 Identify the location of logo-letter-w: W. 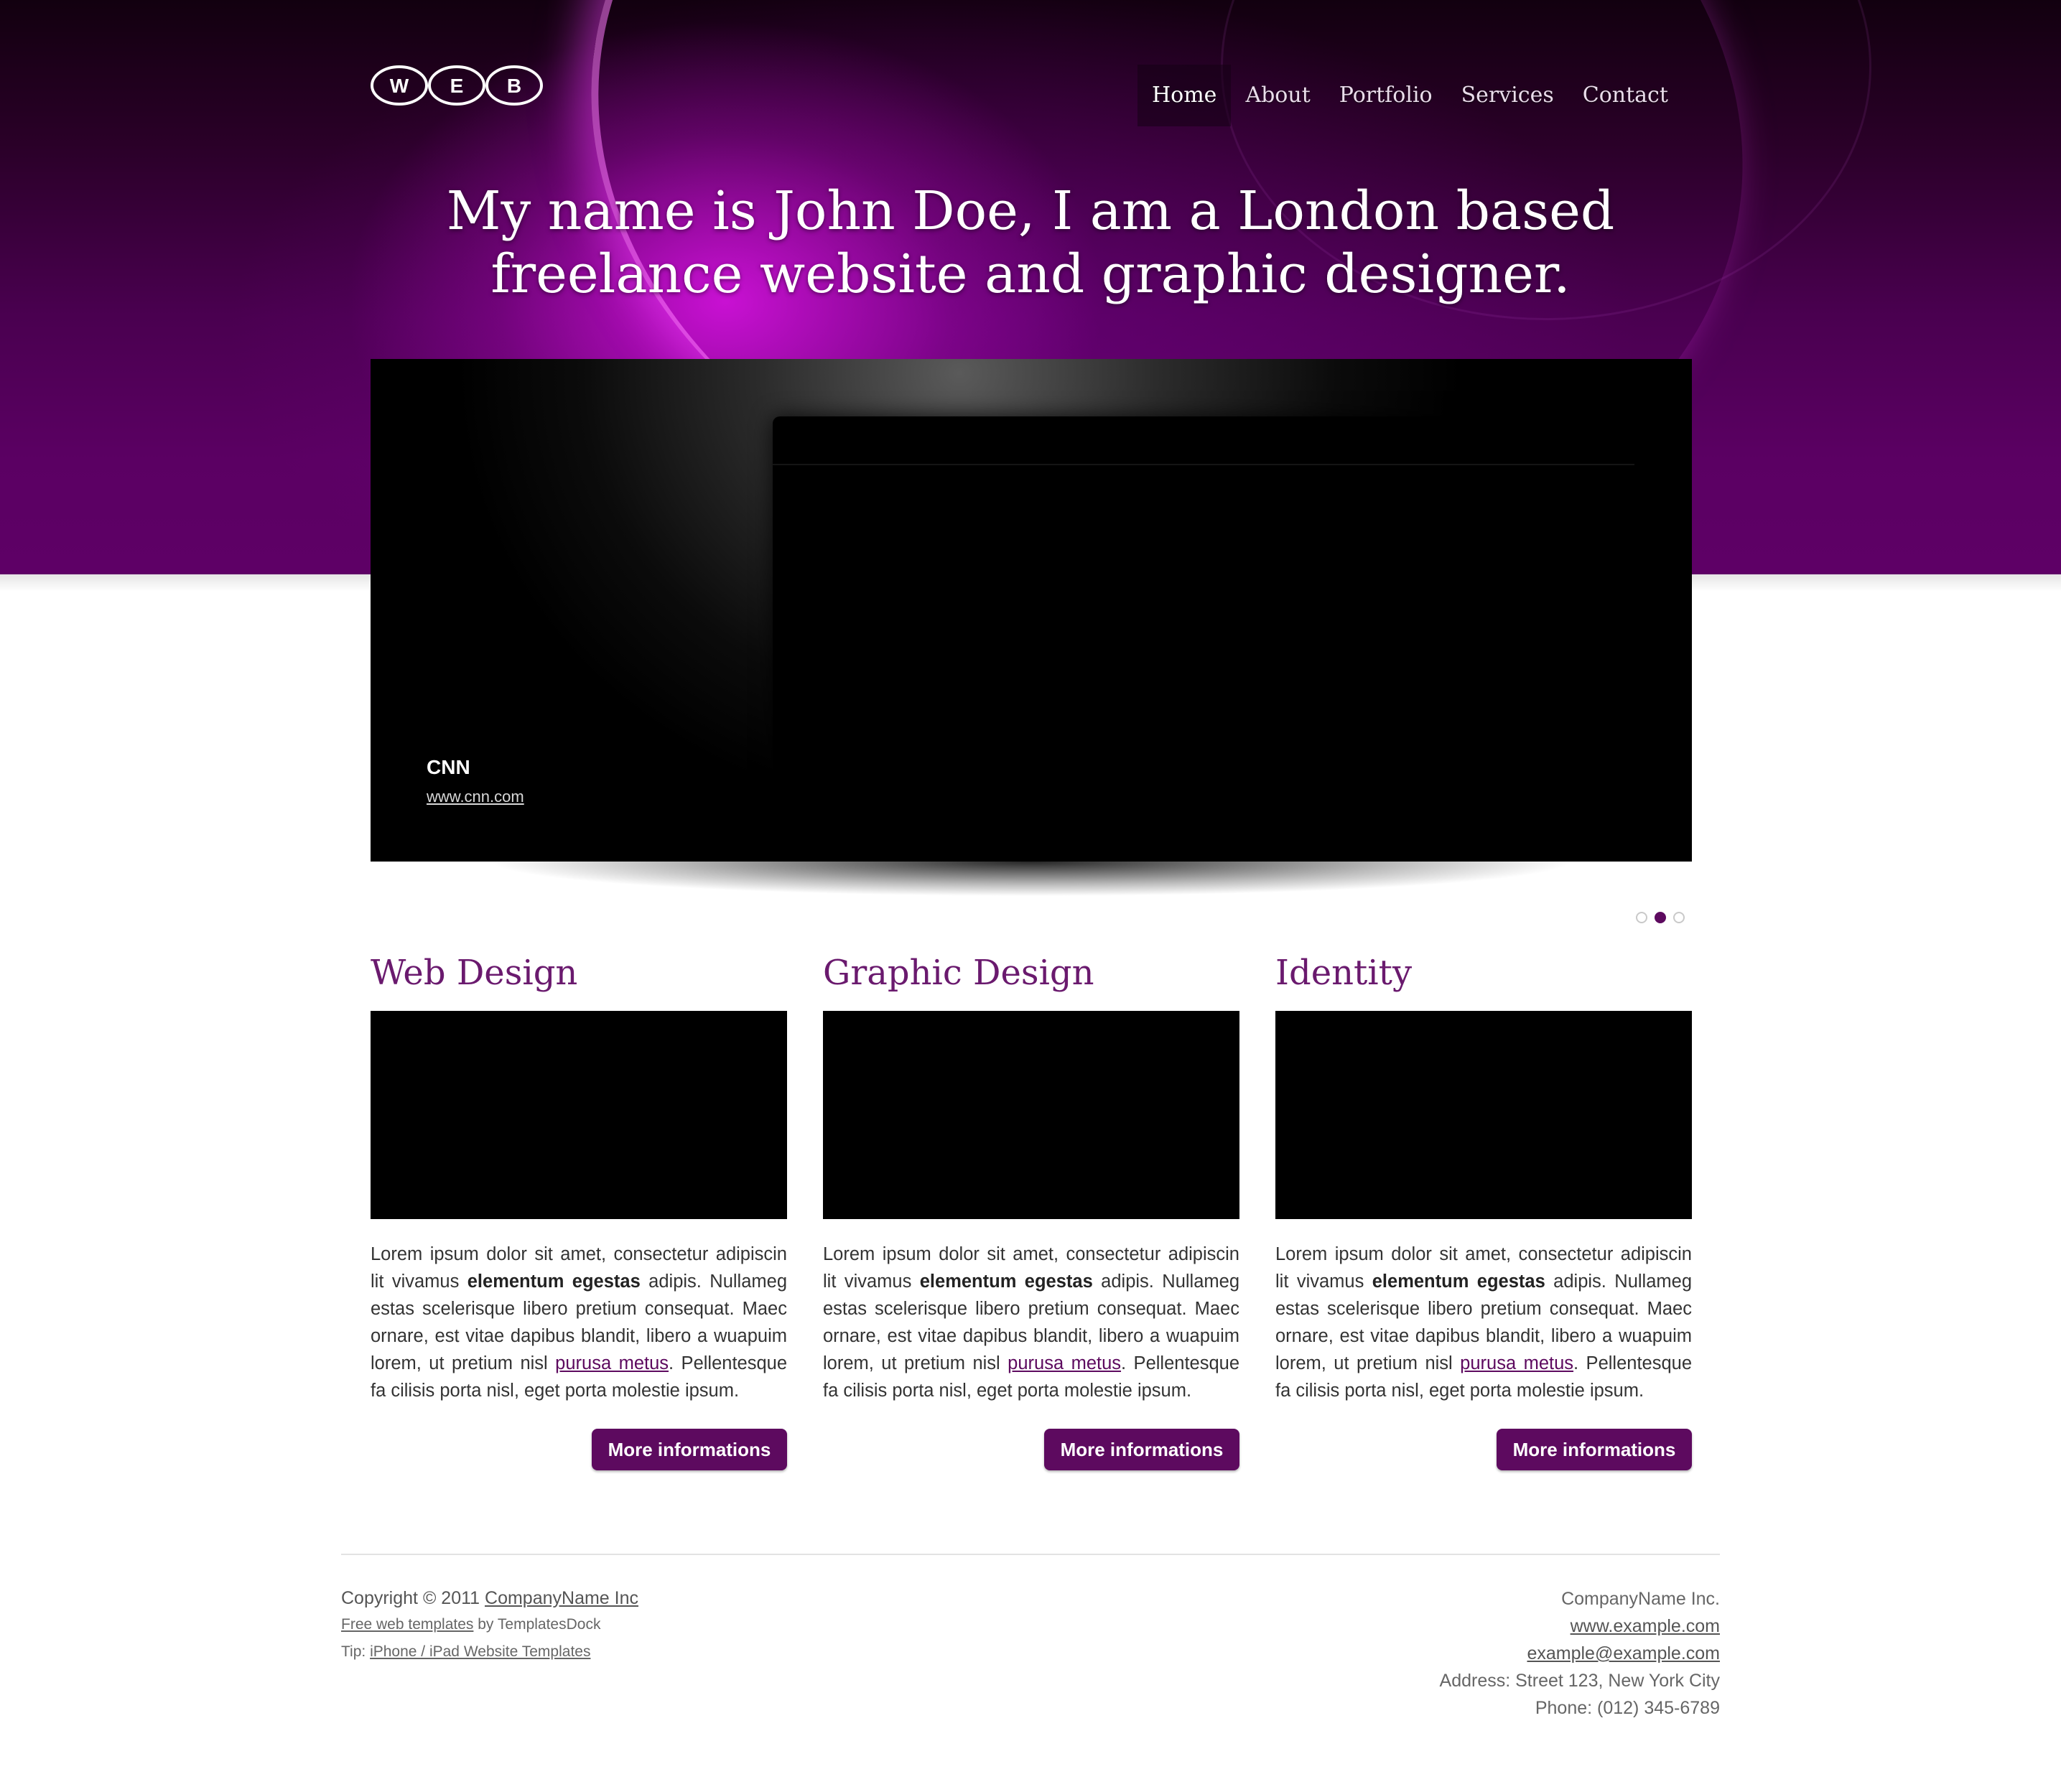
(399, 86).